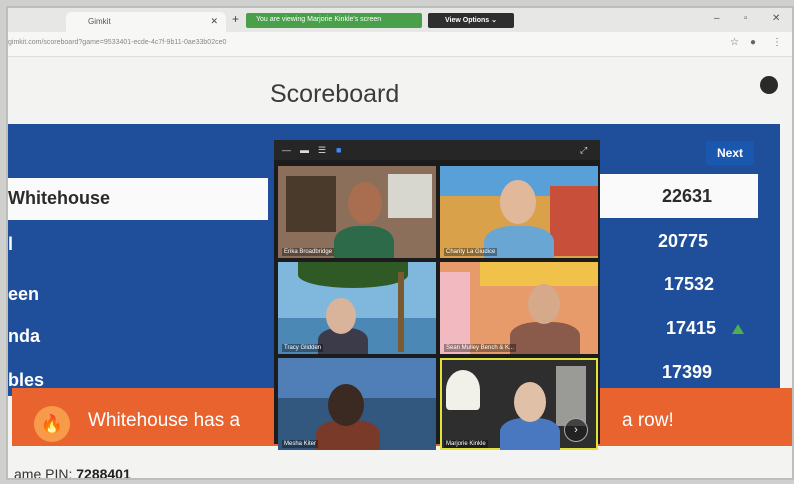 The image size is (794, 484). Describe the element at coordinates (353, 275) in the screenshot. I see `palm-leaves` at that location.